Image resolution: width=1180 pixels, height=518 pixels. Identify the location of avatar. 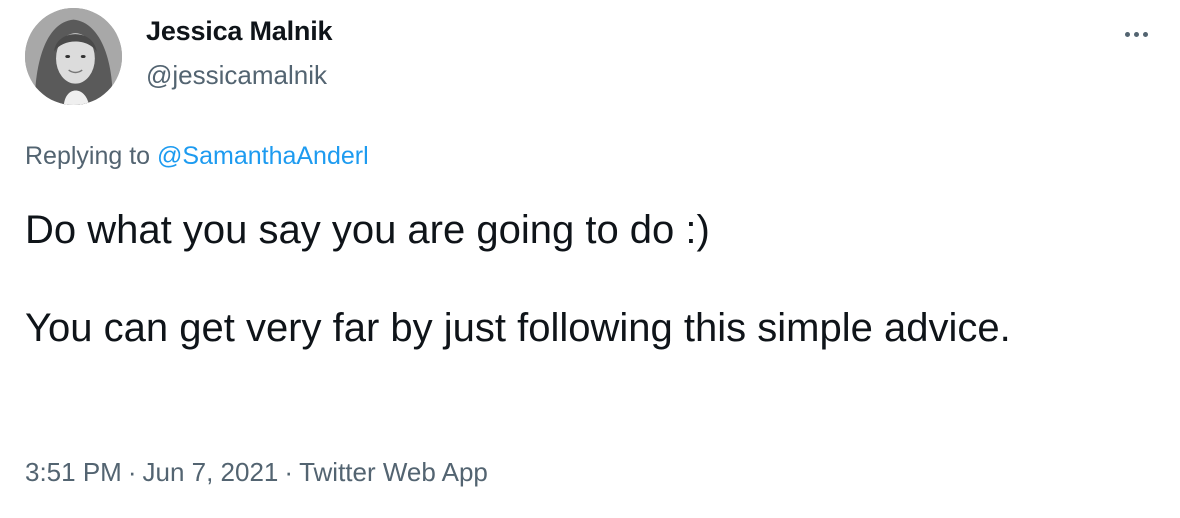
(73, 56).